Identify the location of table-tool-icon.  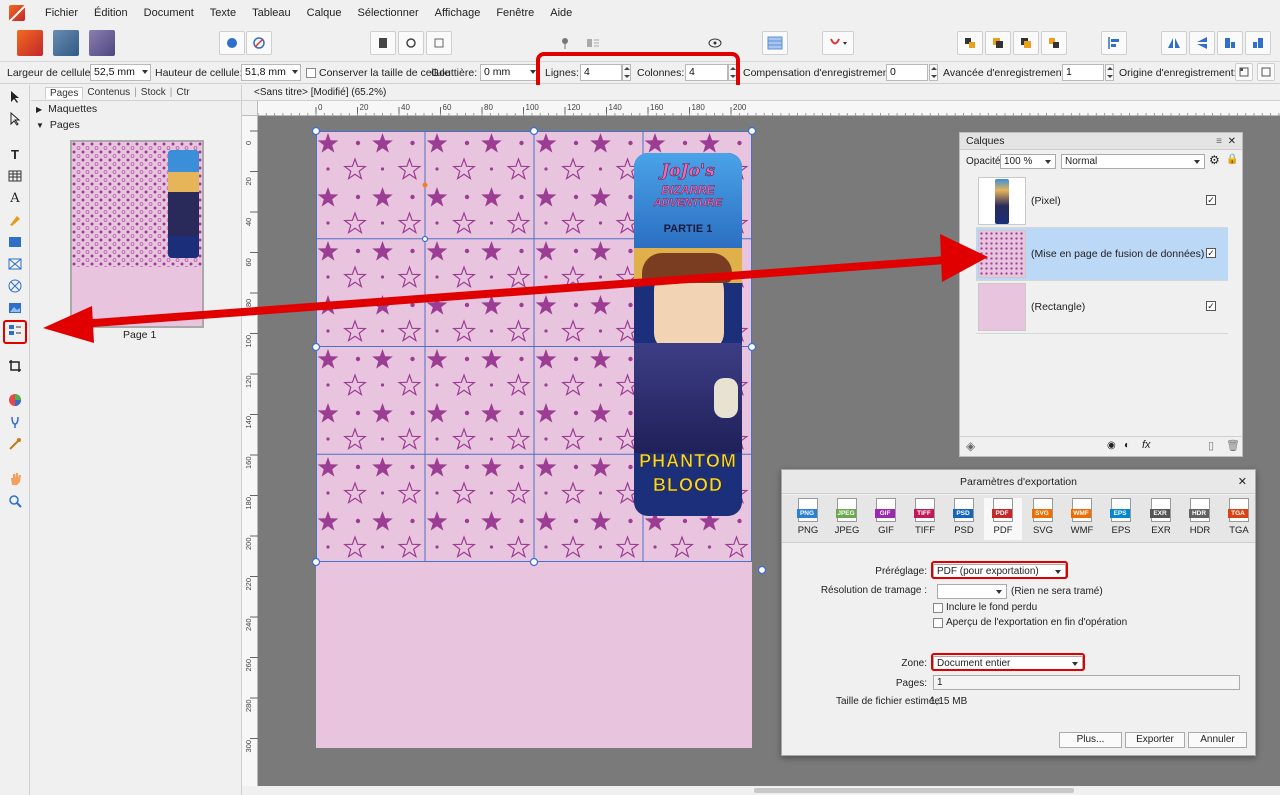
(15, 176).